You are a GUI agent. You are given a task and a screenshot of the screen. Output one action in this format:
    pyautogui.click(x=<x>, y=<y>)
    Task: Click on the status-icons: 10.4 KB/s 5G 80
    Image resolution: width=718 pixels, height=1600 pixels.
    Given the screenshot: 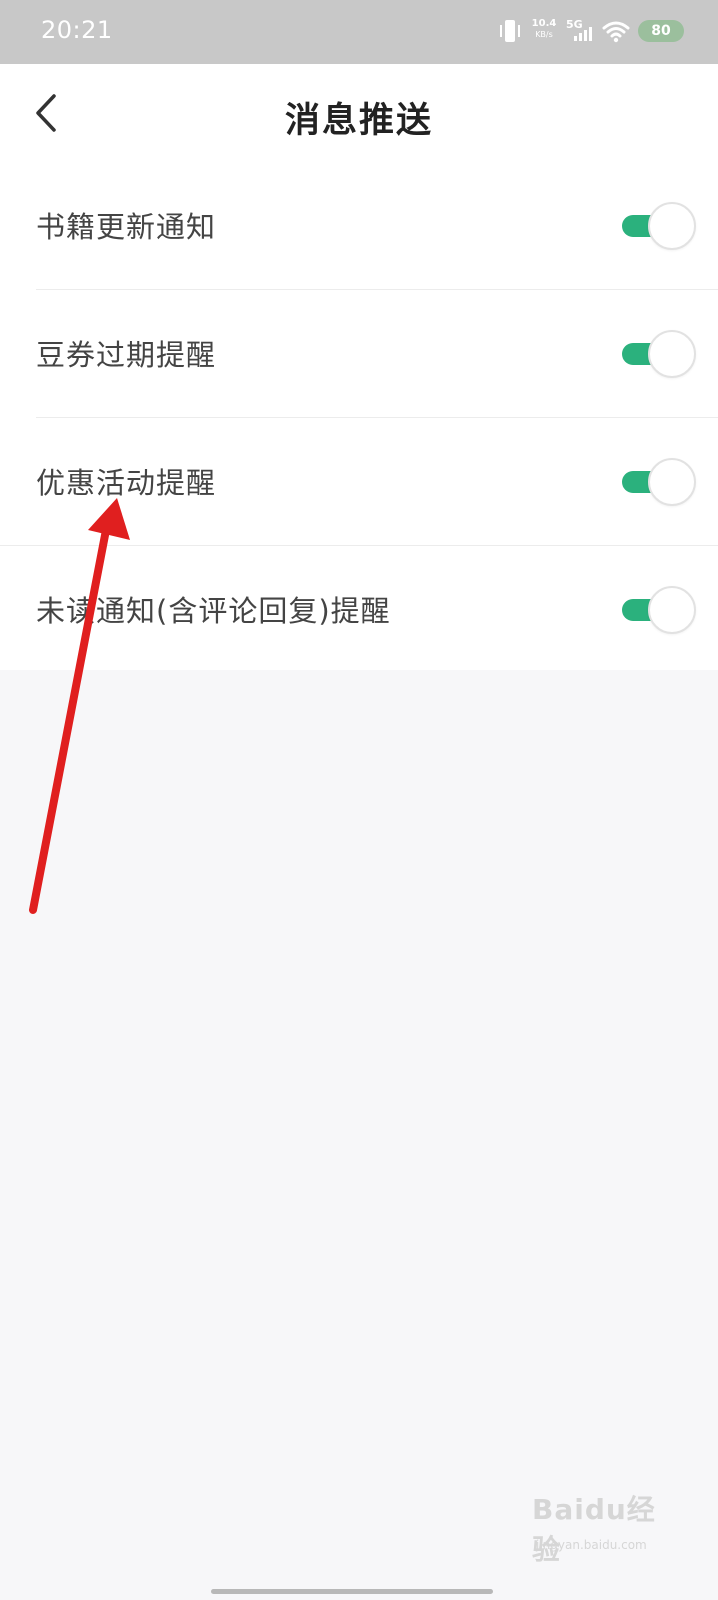 What is the action you would take?
    pyautogui.click(x=593, y=32)
    